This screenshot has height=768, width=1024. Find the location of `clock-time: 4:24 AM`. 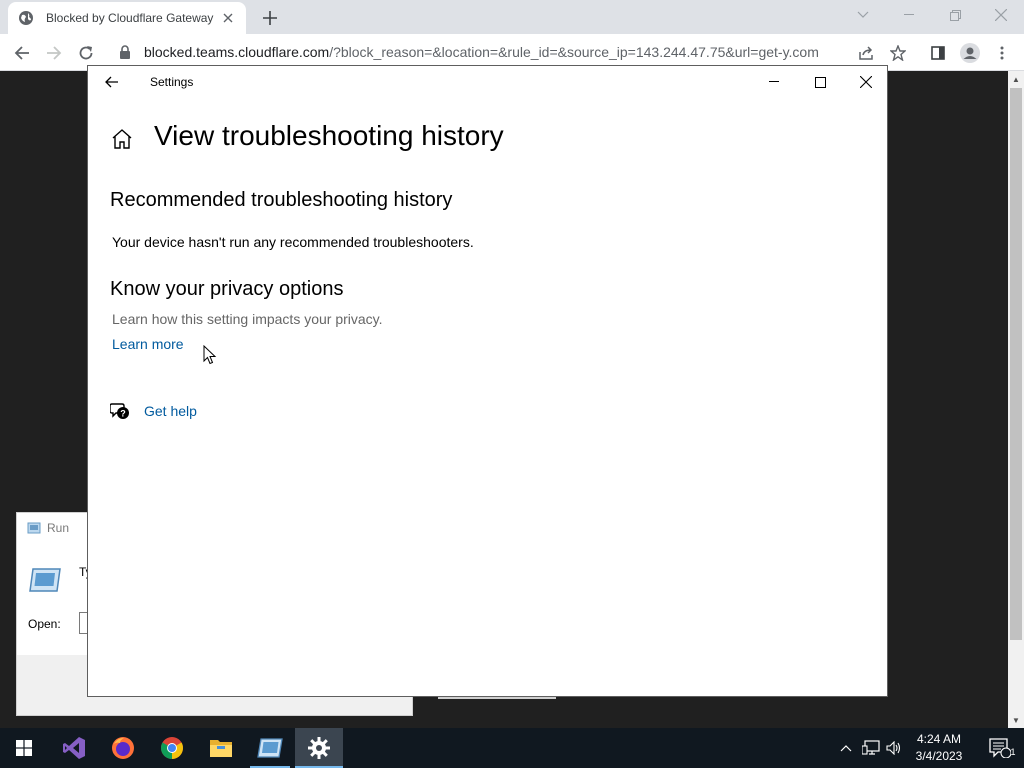

clock-time: 4:24 AM is located at coordinates (939, 739).